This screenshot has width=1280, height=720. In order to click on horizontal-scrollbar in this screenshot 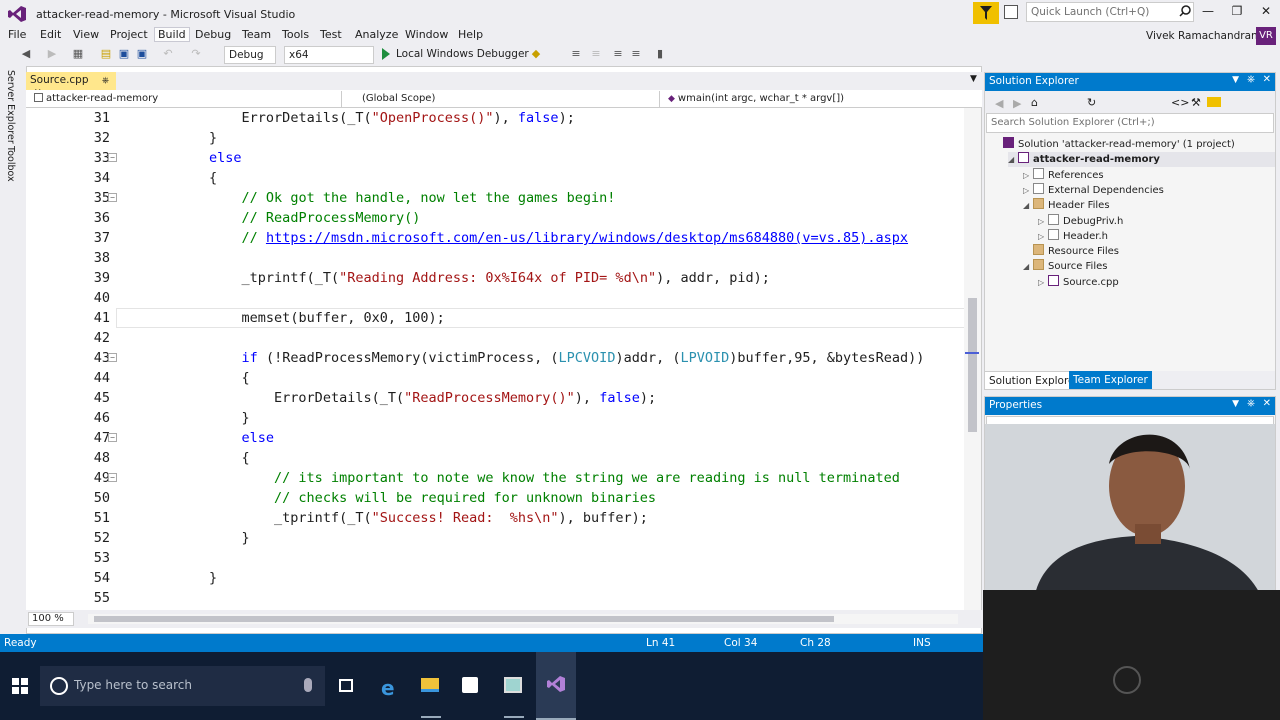, I will do `click(523, 619)`.